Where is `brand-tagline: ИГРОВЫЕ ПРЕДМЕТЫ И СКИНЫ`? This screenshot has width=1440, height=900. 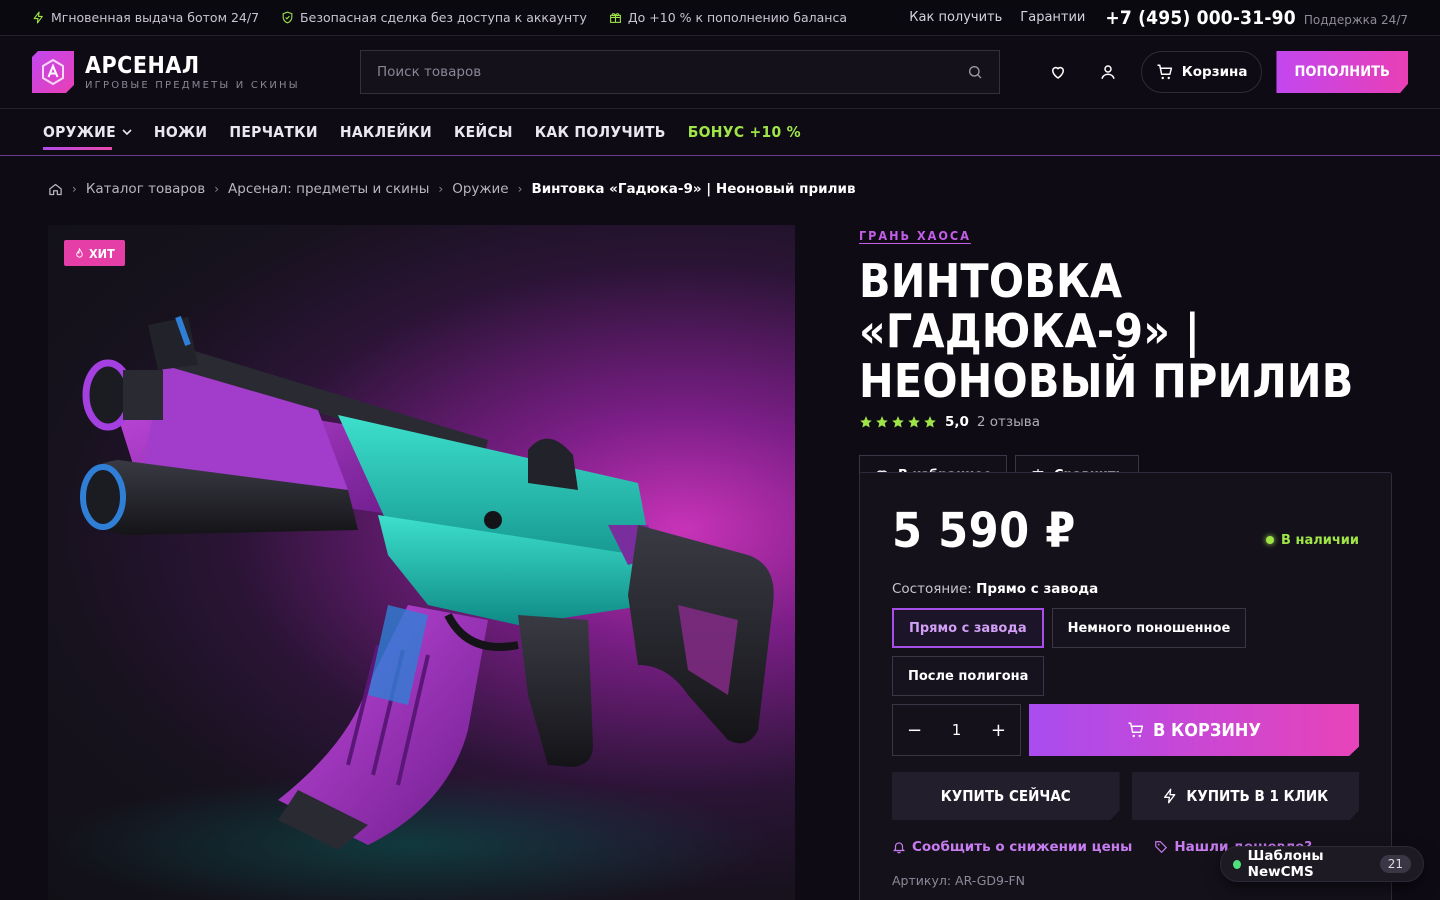 brand-tagline: ИГРОВЫЕ ПРЕДМЕТЫ И СКИНЫ is located at coordinates (192, 85).